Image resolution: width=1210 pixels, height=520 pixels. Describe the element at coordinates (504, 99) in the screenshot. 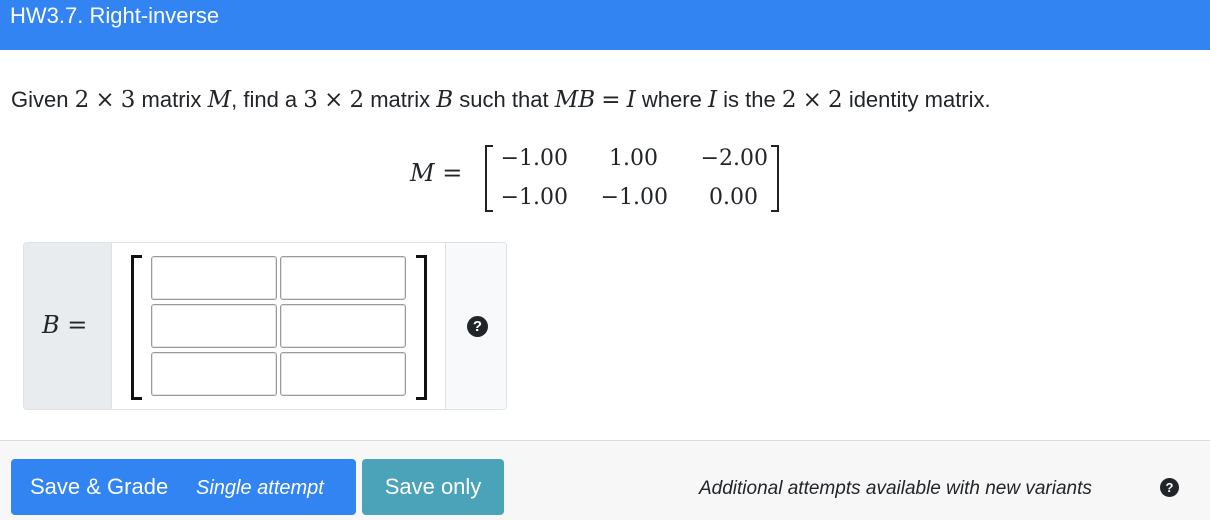

I see `prompt-text-such-that: such that` at that location.